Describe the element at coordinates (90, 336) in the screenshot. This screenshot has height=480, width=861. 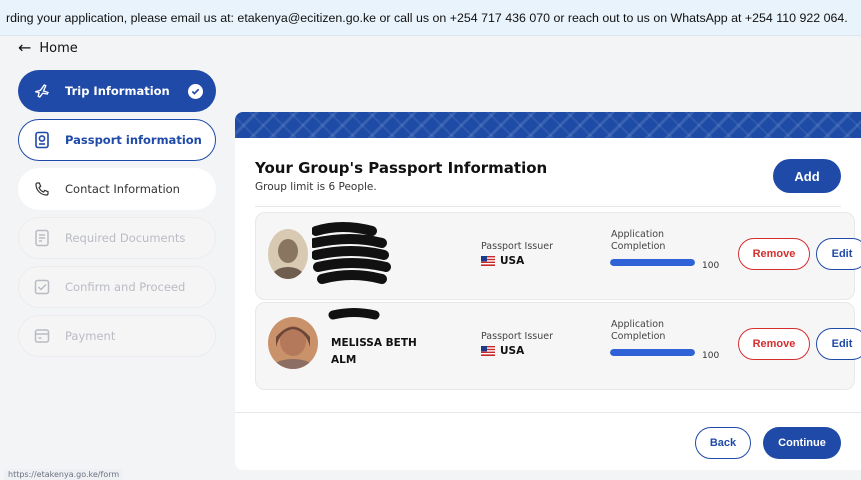
I see `sidebar-item-label: Payment` at that location.